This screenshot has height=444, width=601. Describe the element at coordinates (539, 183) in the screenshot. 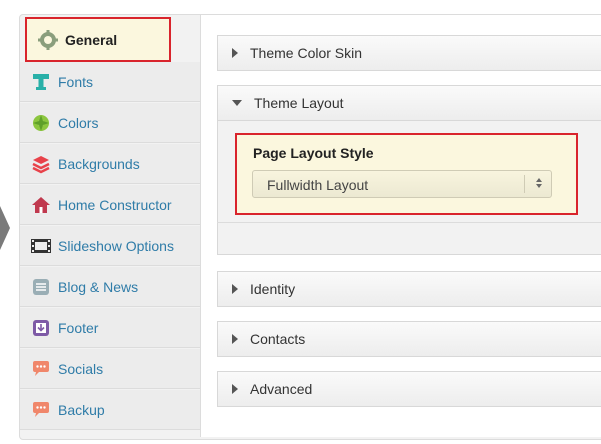

I see `select-arrows-icon` at that location.